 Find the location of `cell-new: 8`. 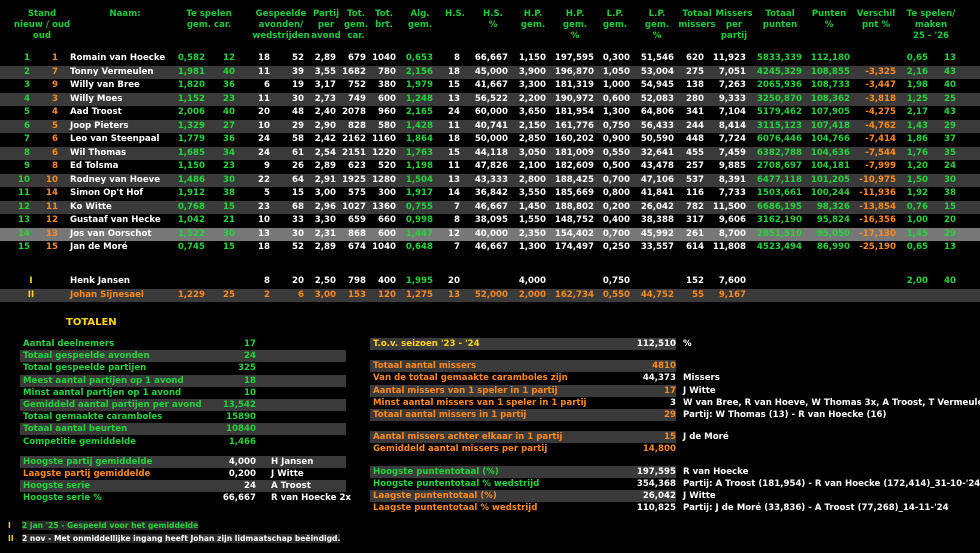

cell-new: 8 is located at coordinates (27, 152).